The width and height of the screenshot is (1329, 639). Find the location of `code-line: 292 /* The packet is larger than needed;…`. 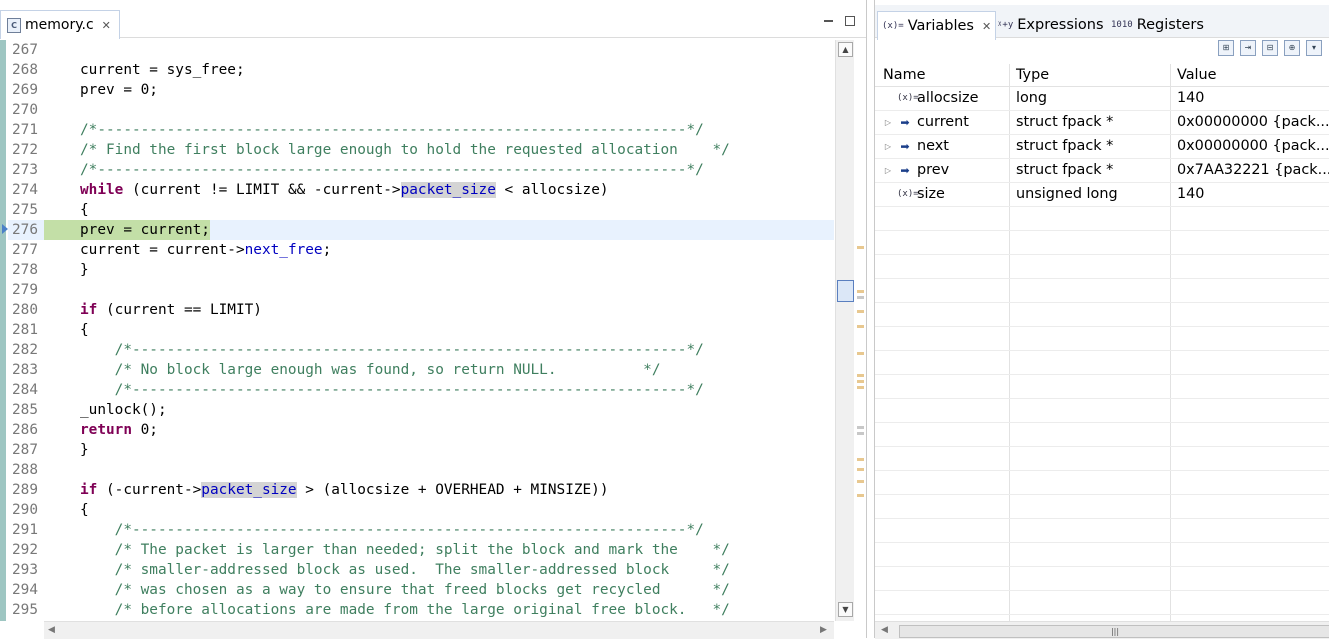

code-line: 292 /* The packet is larger than needed;… is located at coordinates (421, 550).